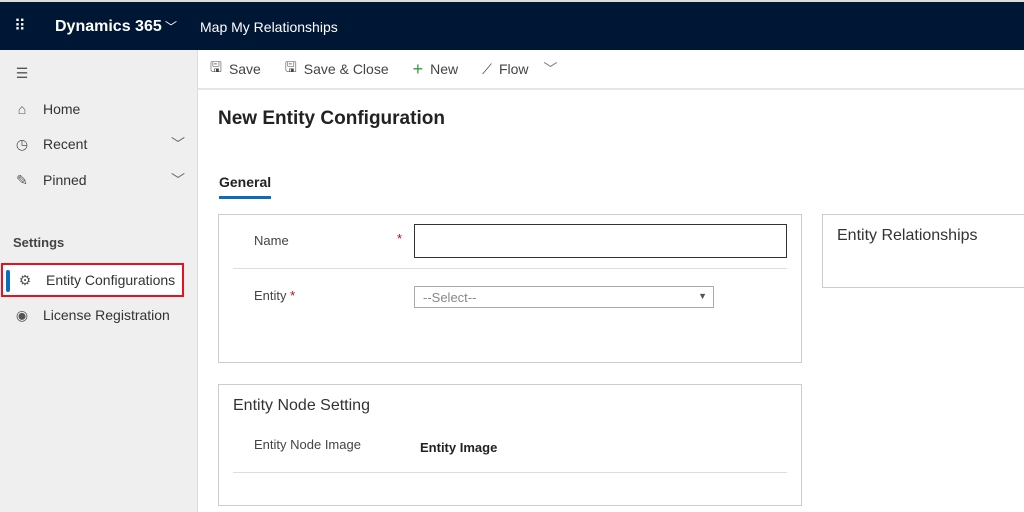  I want to click on new-label: New, so click(444, 69).